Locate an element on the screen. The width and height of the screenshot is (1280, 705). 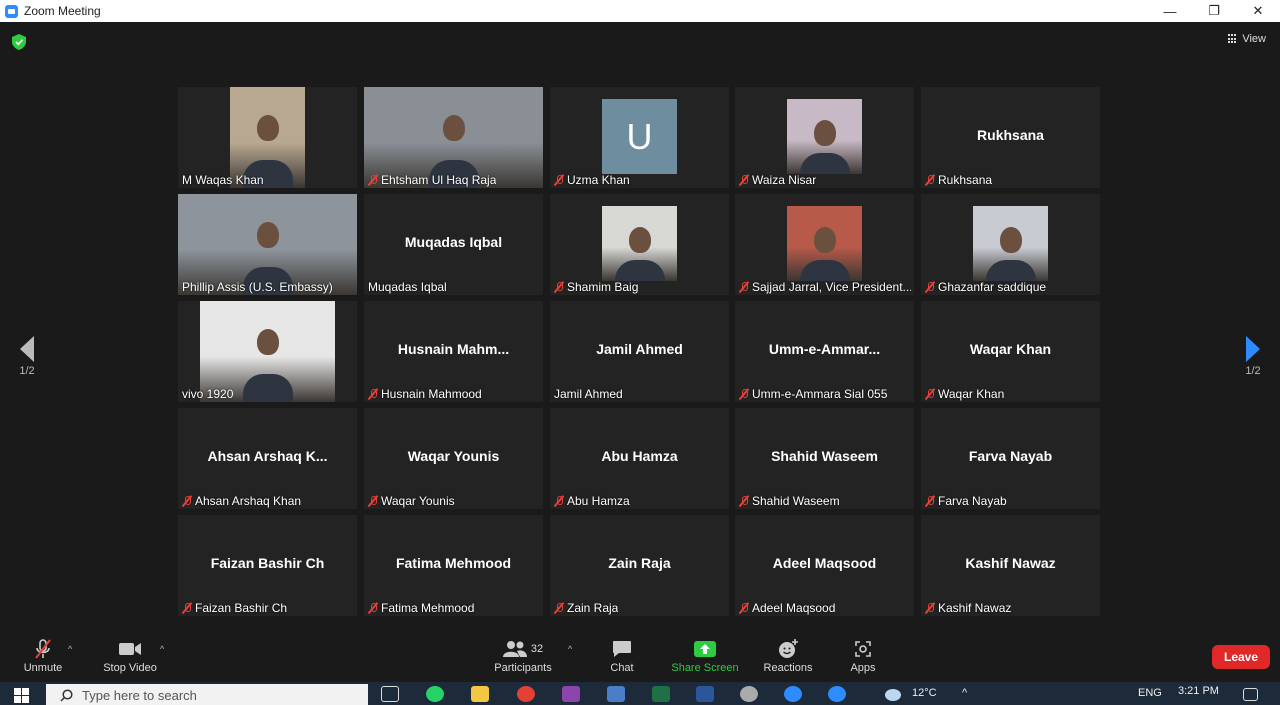
participant-tile: Umm-e-Ammar... Umm-e-Ammara Sial 055 is located at coordinates (824, 351).